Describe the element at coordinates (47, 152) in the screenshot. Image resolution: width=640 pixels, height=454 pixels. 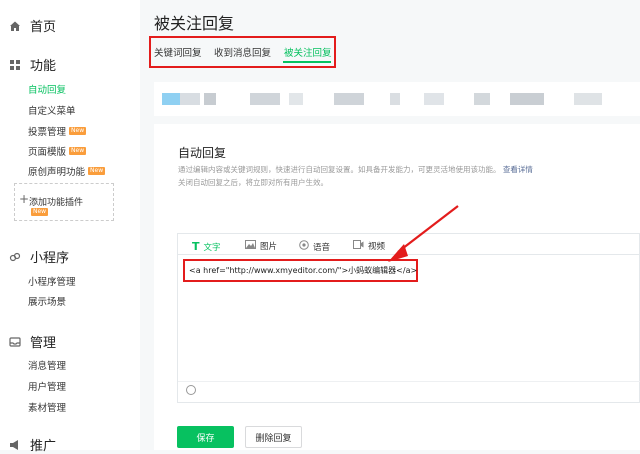
I see `sidebar-item-label: 页面模版` at that location.